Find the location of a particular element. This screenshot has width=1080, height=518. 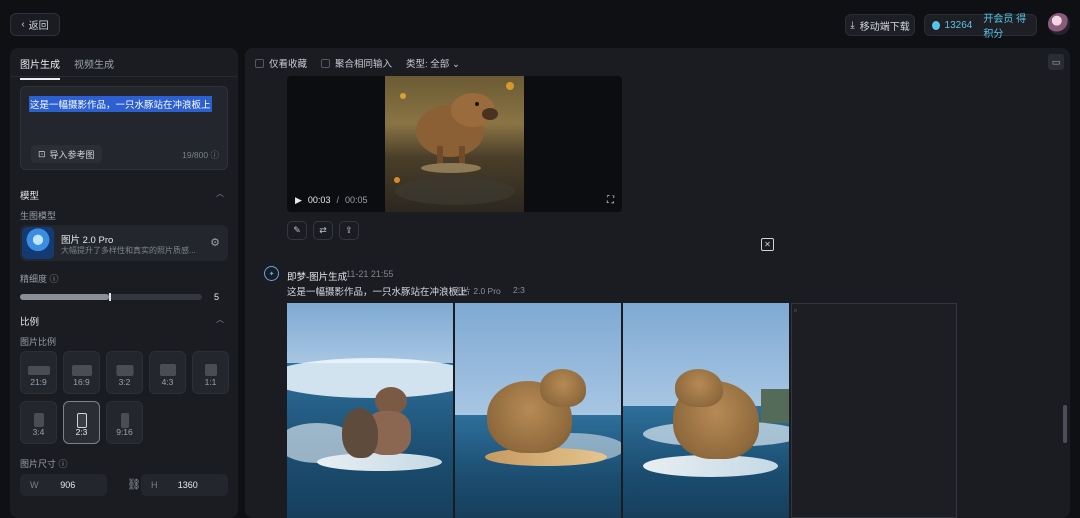

generation-ratio: 2:3 is located at coordinates (519, 290).